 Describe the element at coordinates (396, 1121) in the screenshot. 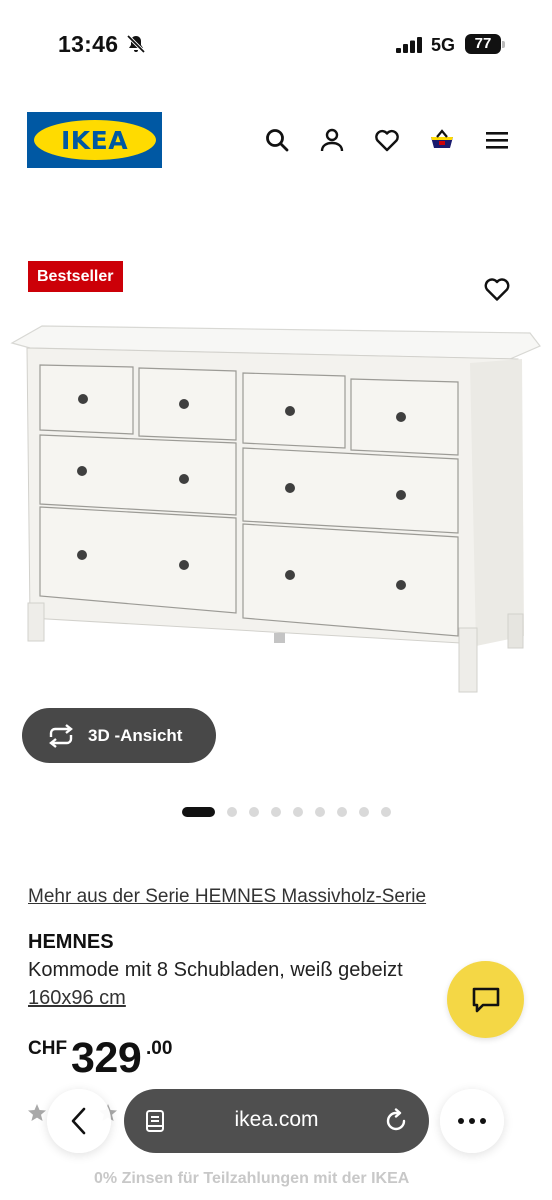

I see `reload-icon` at that location.